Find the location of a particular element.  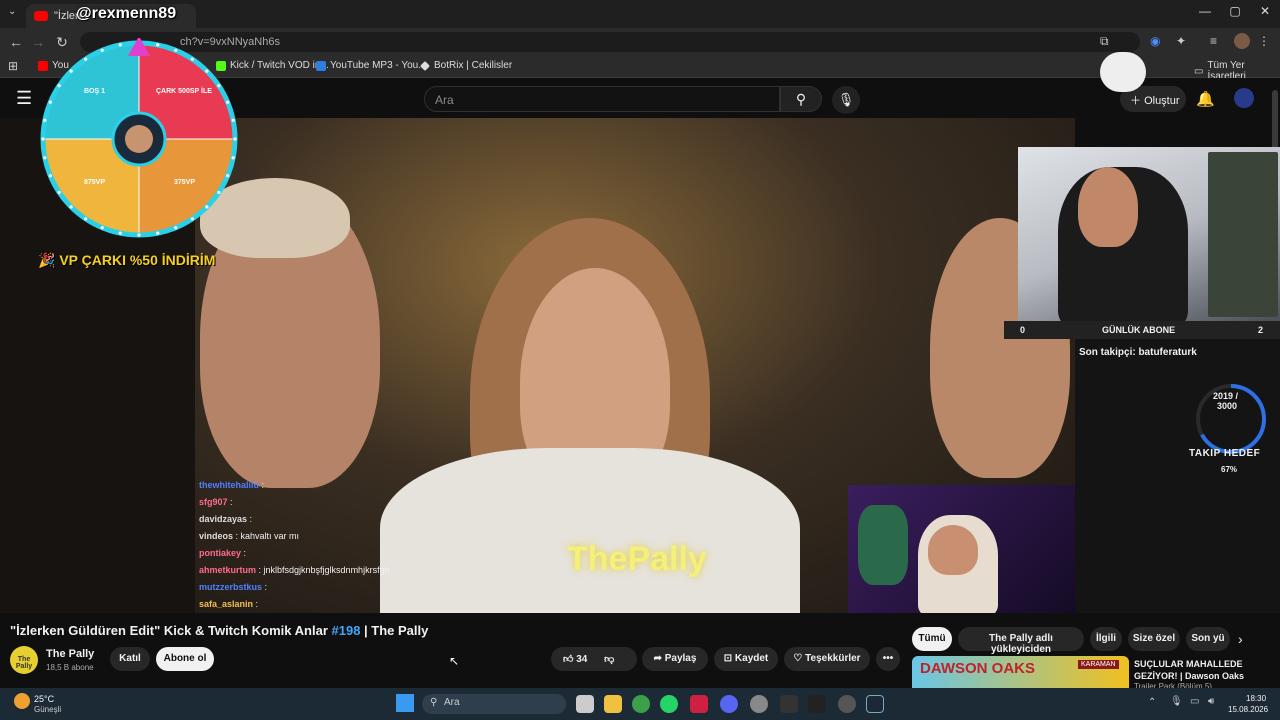

guest-face is located at coordinates (953, 550).